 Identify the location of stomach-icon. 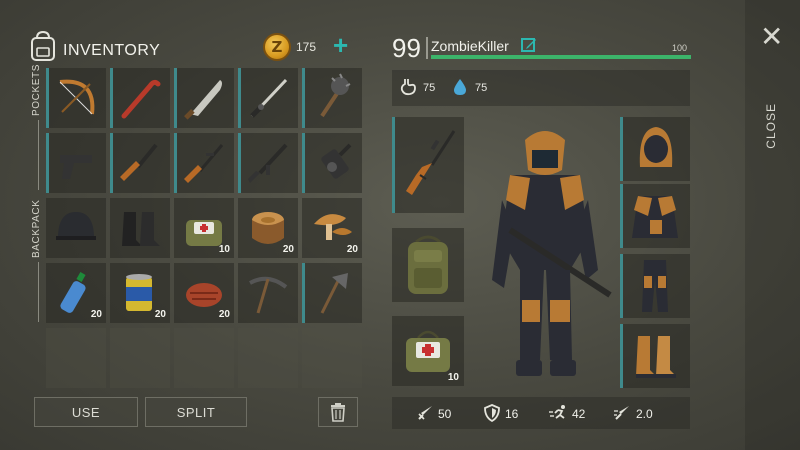
(408, 87).